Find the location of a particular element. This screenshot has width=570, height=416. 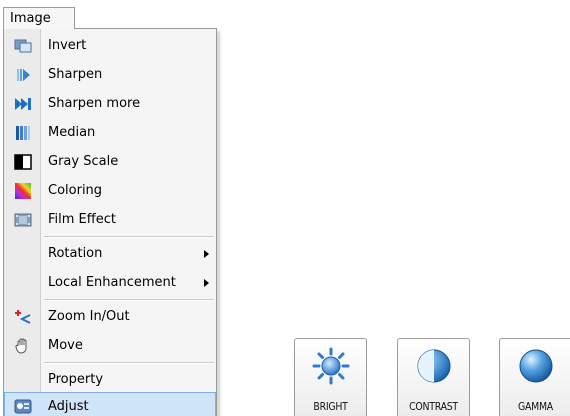

menu-item-label: Median is located at coordinates (72, 132).